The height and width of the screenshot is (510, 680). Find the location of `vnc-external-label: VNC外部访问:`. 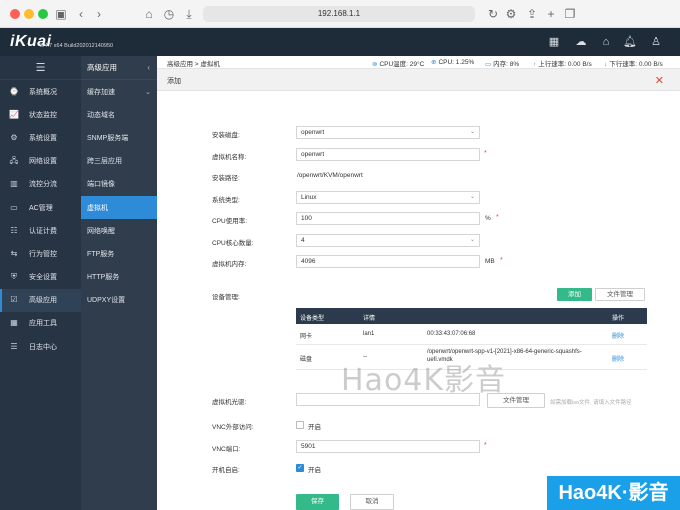

vnc-external-label: VNC外部访问: is located at coordinates (233, 427).